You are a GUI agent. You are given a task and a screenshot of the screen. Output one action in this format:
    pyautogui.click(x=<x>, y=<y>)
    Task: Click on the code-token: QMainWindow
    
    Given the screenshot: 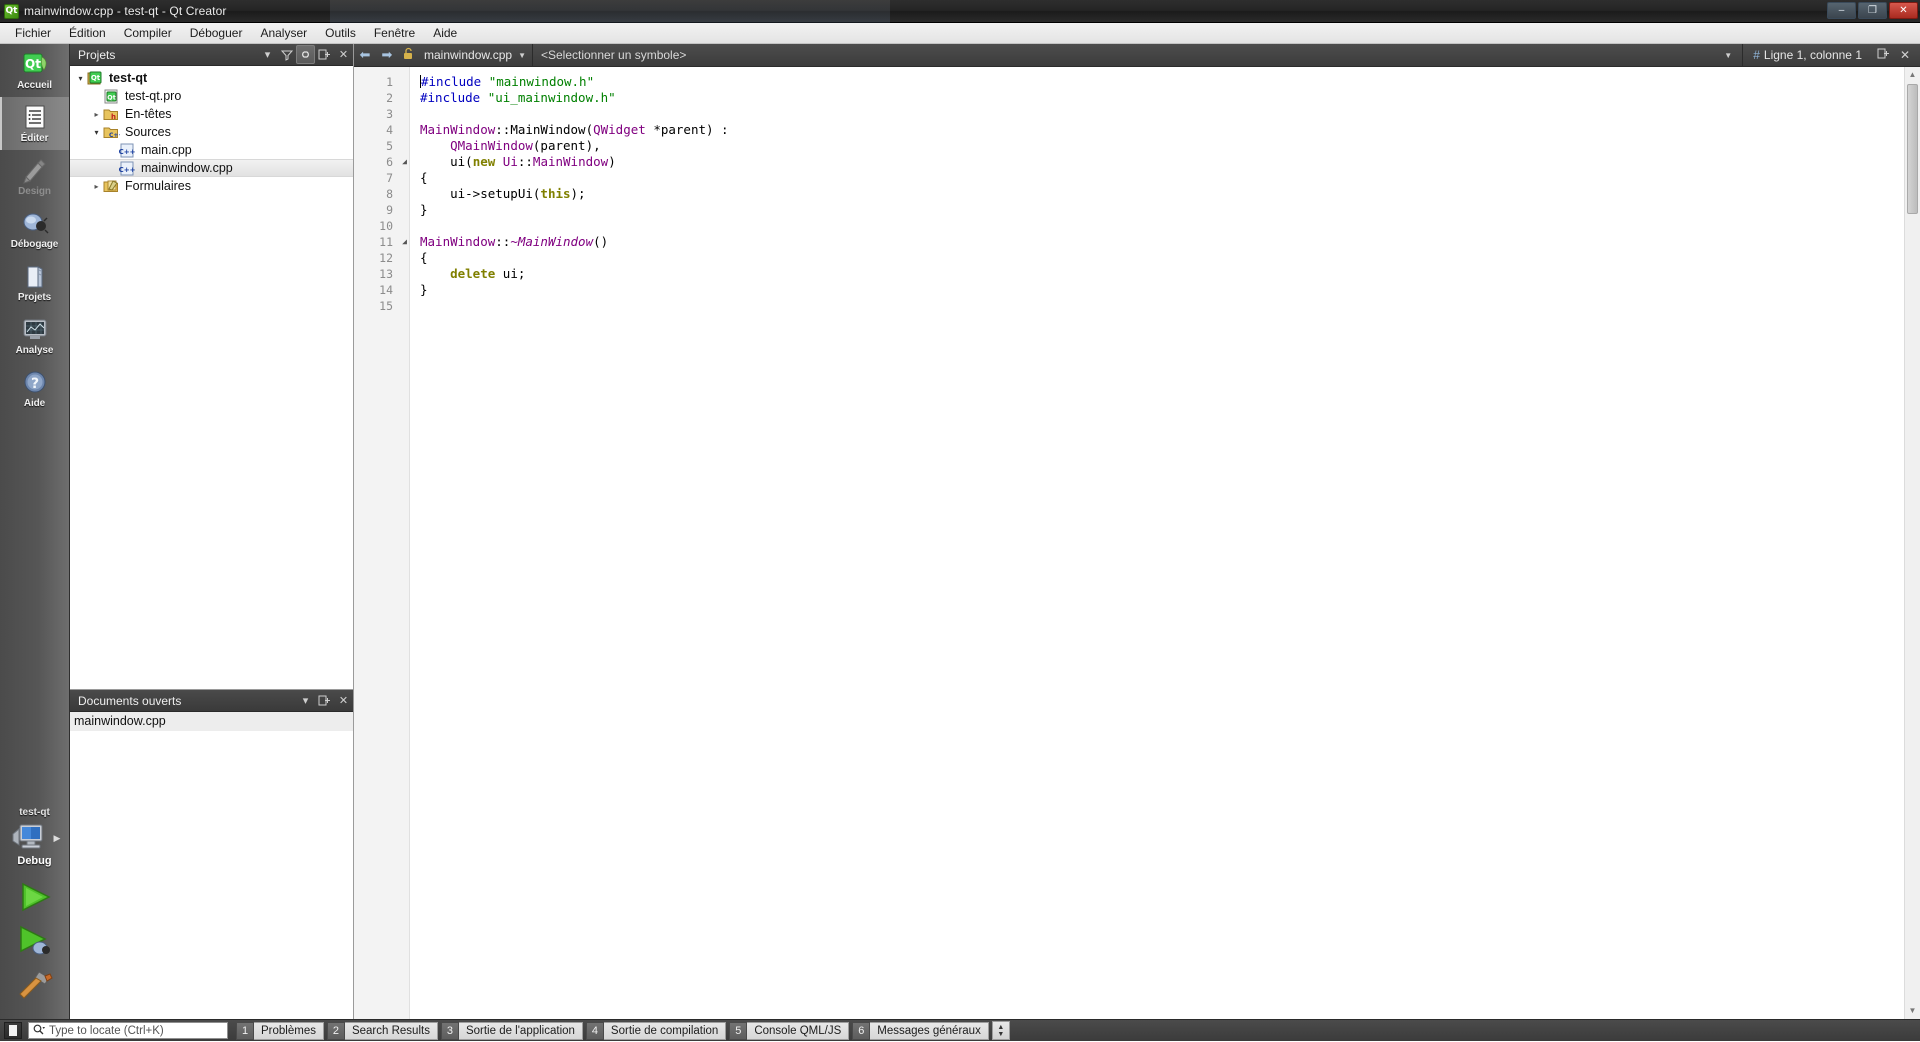 What is the action you would take?
    pyautogui.click(x=491, y=145)
    